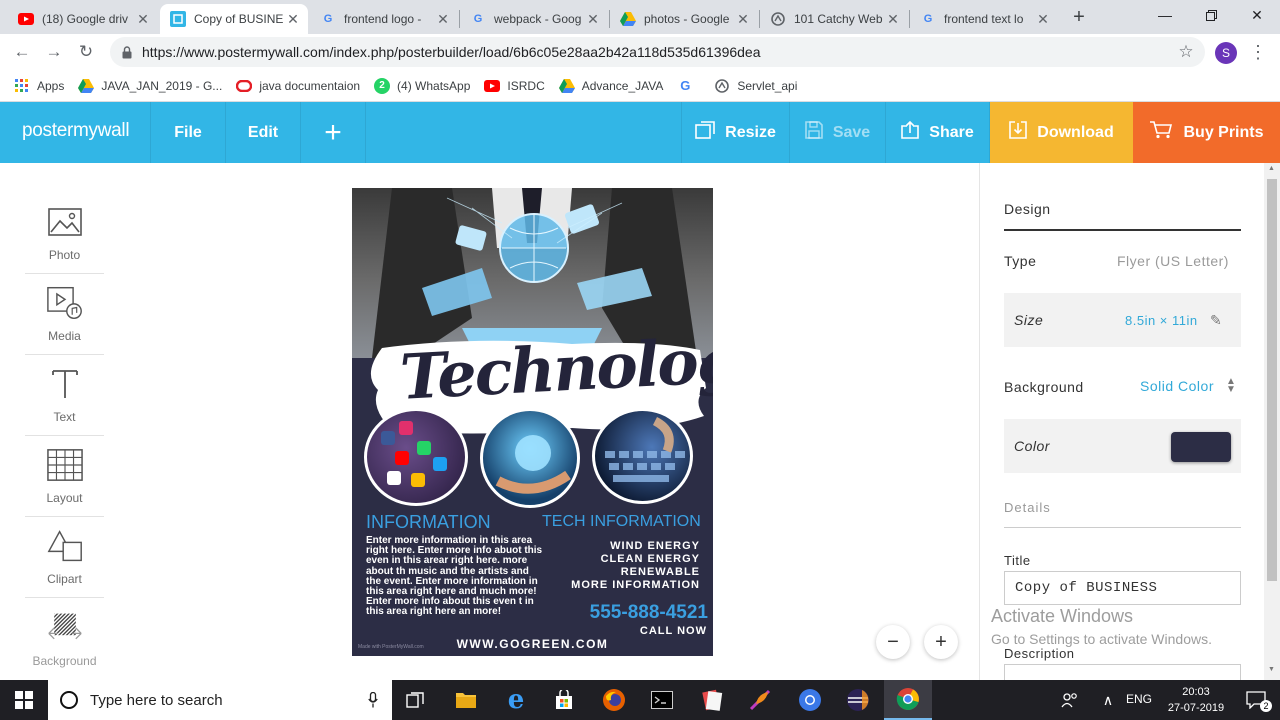  I want to click on edit-menu-button: Edit, so click(263, 132).